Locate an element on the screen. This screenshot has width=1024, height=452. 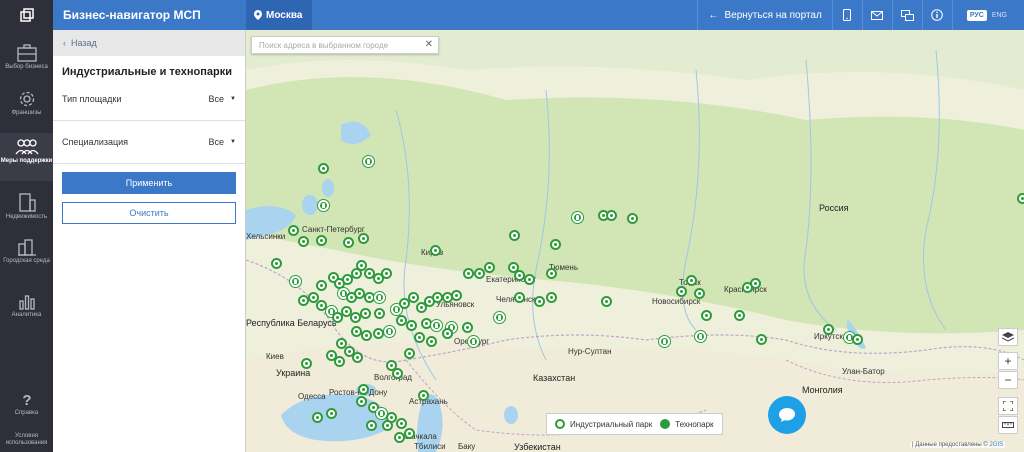
nav-item-city: Городская среда is located at coordinates (26, 251).